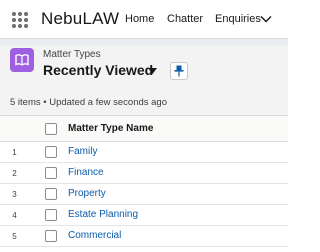  I want to click on table-row: 5 Commercial, so click(144, 236).